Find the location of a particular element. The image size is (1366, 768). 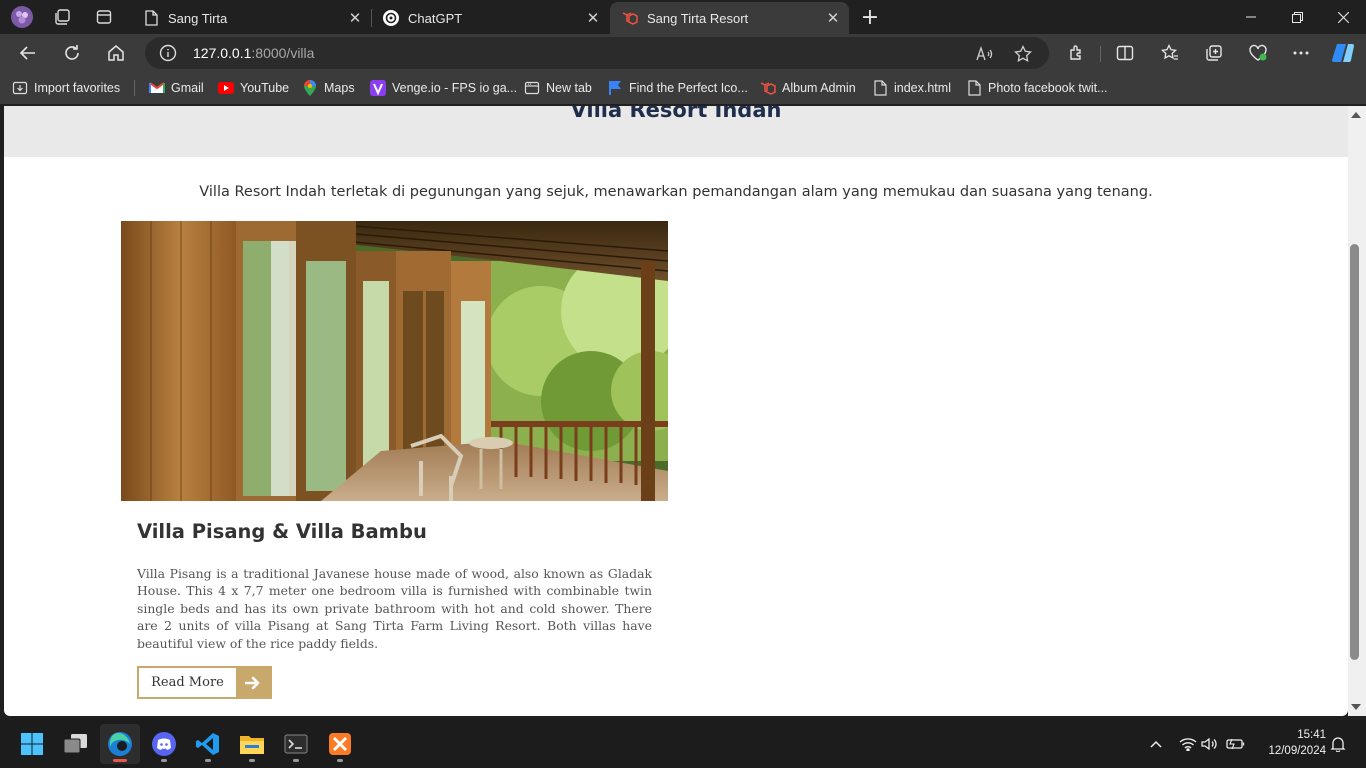

scrollbar-thumb is located at coordinates (1354, 452).